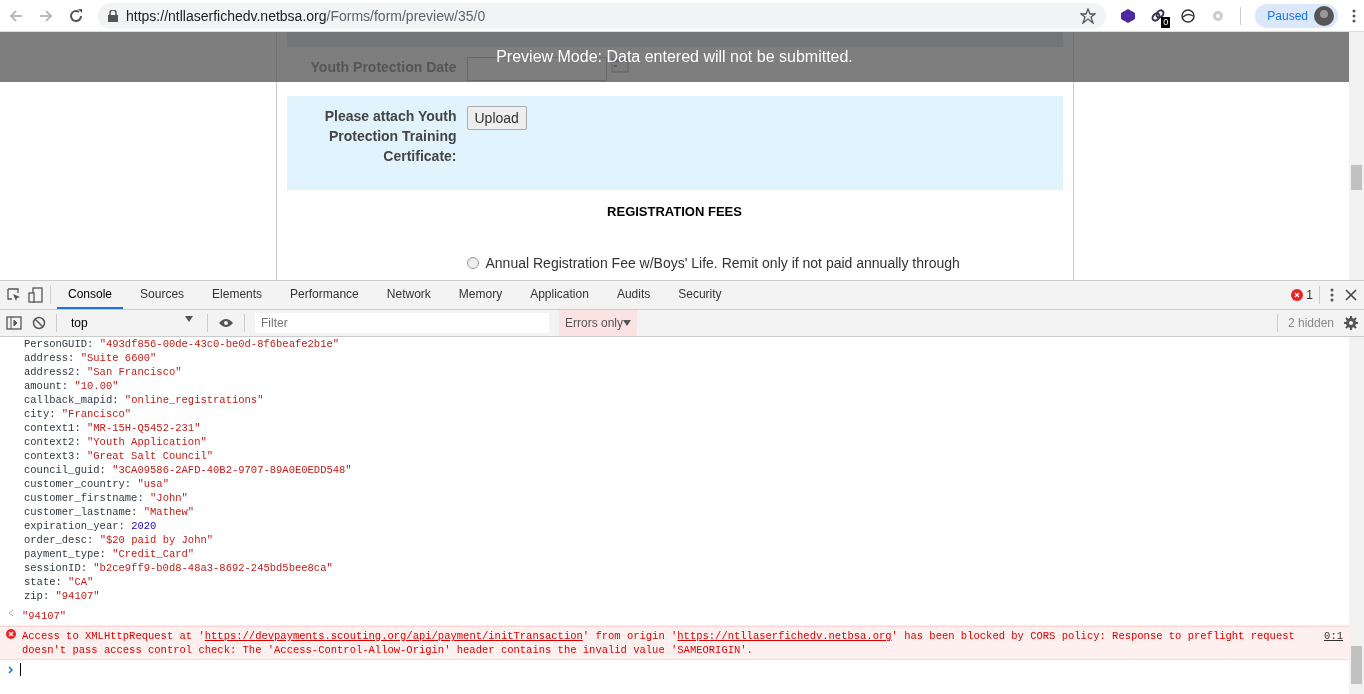 The width and height of the screenshot is (1364, 694). Describe the element at coordinates (44, 616) in the screenshot. I see `console-result: "94107"` at that location.